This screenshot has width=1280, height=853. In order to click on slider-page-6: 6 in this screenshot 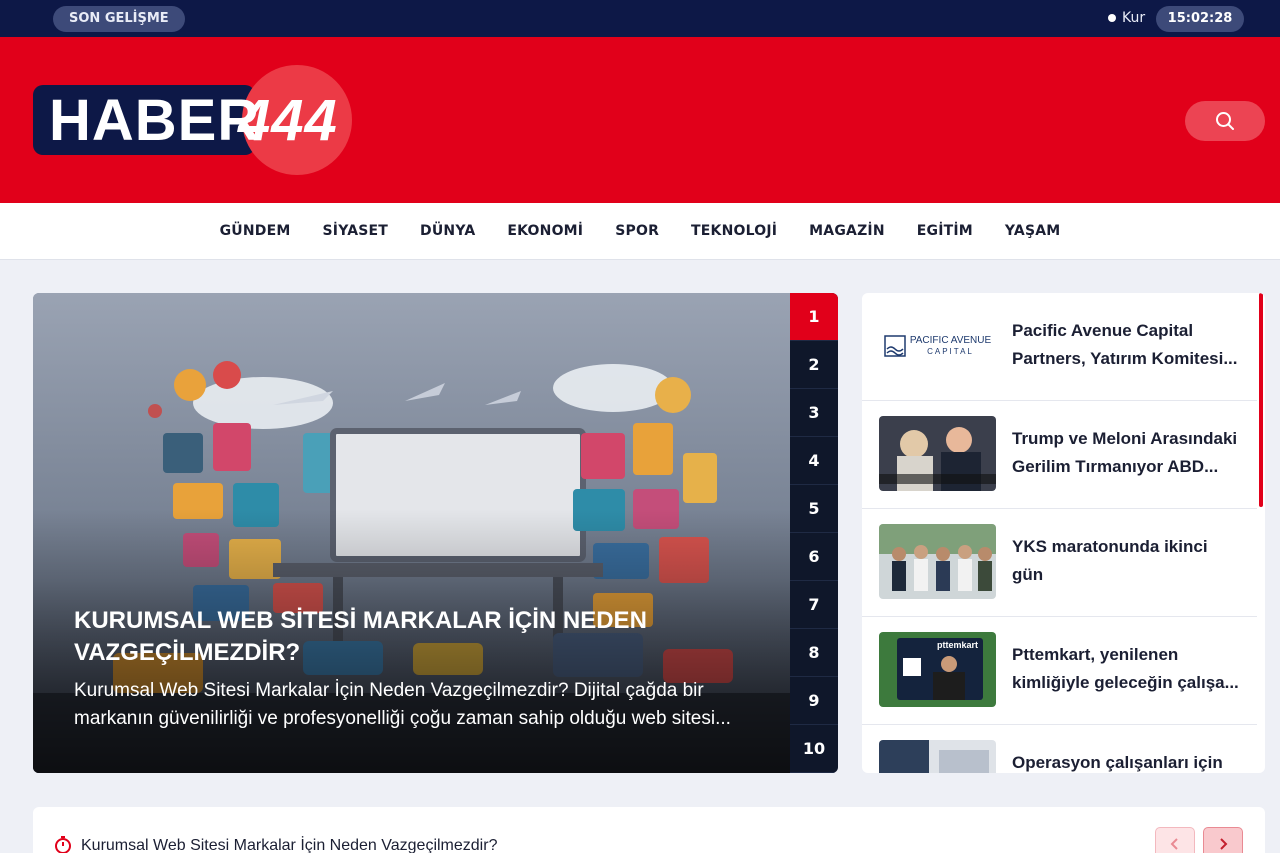, I will do `click(814, 557)`.